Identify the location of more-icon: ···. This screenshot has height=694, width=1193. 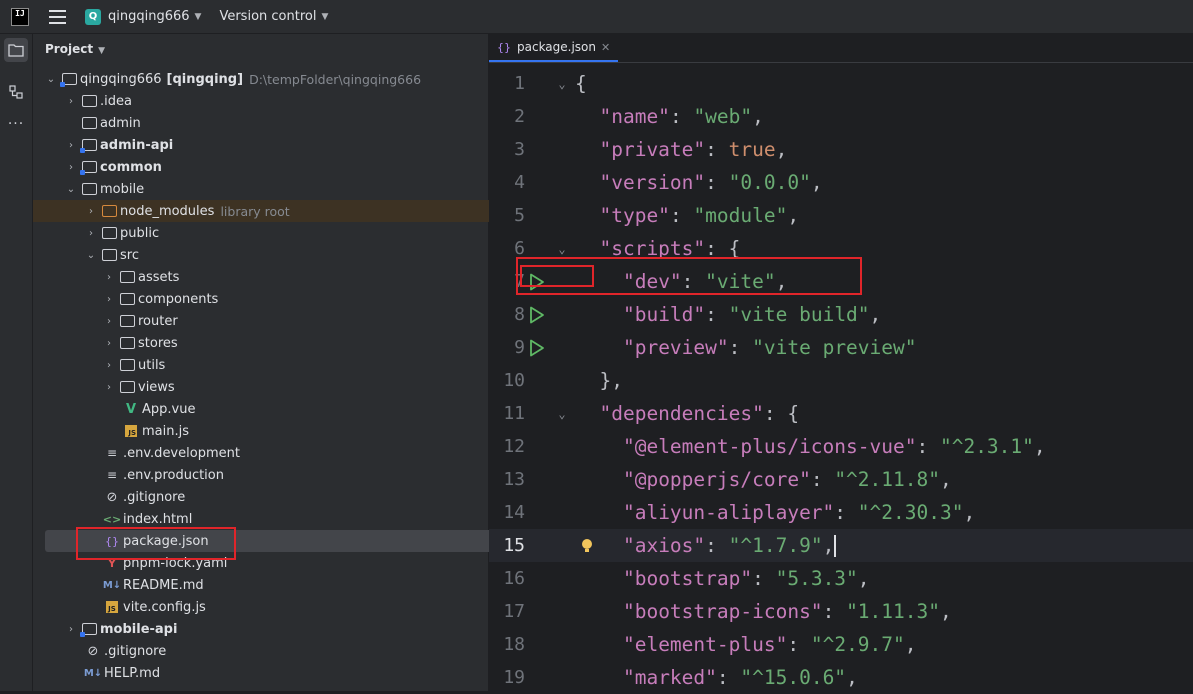
(16, 124).